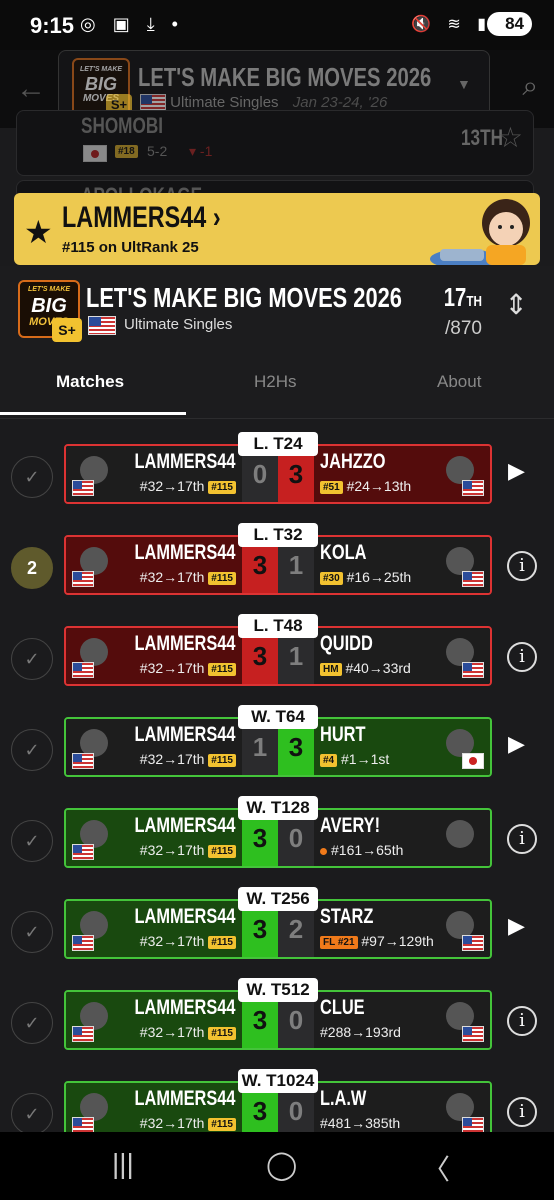 The height and width of the screenshot is (1200, 554). Describe the element at coordinates (90, 382) in the screenshot. I see `tab-matches: Matches` at that location.